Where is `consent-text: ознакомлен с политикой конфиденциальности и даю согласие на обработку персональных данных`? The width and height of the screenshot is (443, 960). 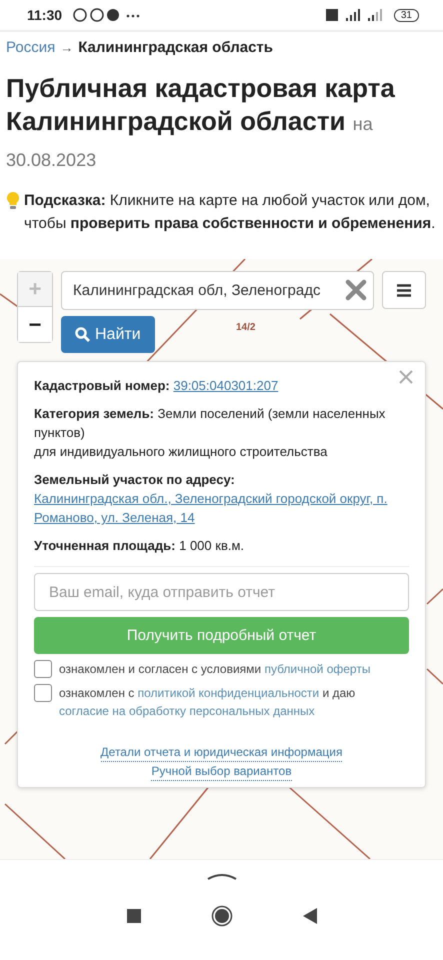
consent-text: ознакомлен с политикой конфиденциальности и даю согласие на обработку персональных данных is located at coordinates (207, 702).